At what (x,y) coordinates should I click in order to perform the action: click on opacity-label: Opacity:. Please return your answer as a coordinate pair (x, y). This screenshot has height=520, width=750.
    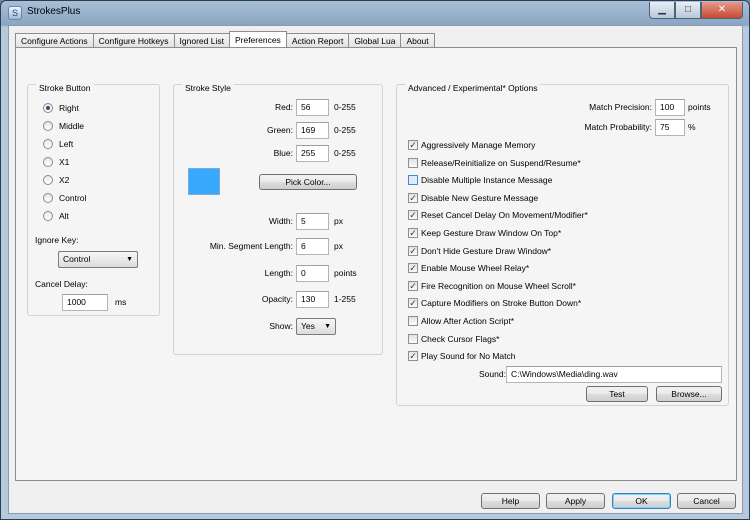
    Looking at the image, I should click on (277, 299).